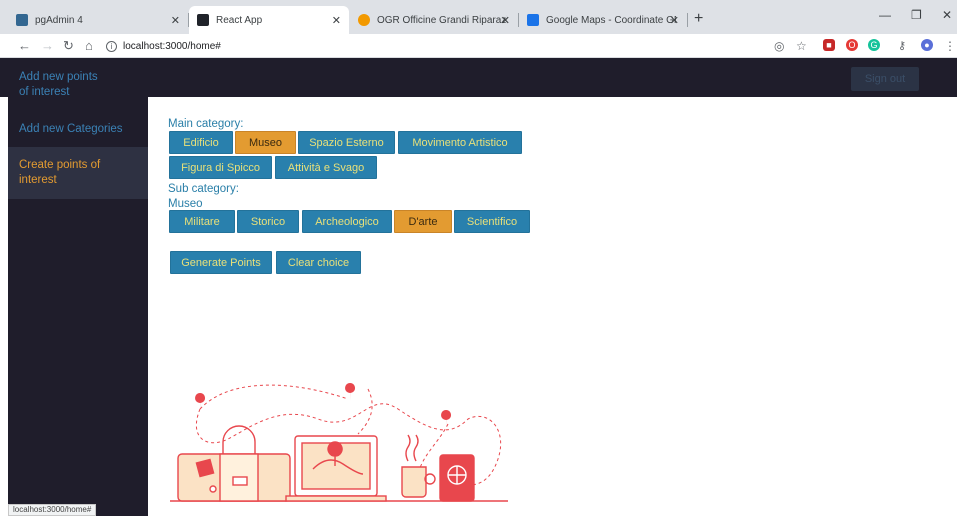 The image size is (957, 516). I want to click on browser-tab-ogr: OGR Officine Grandi Riparazioni ✕, so click(434, 20).